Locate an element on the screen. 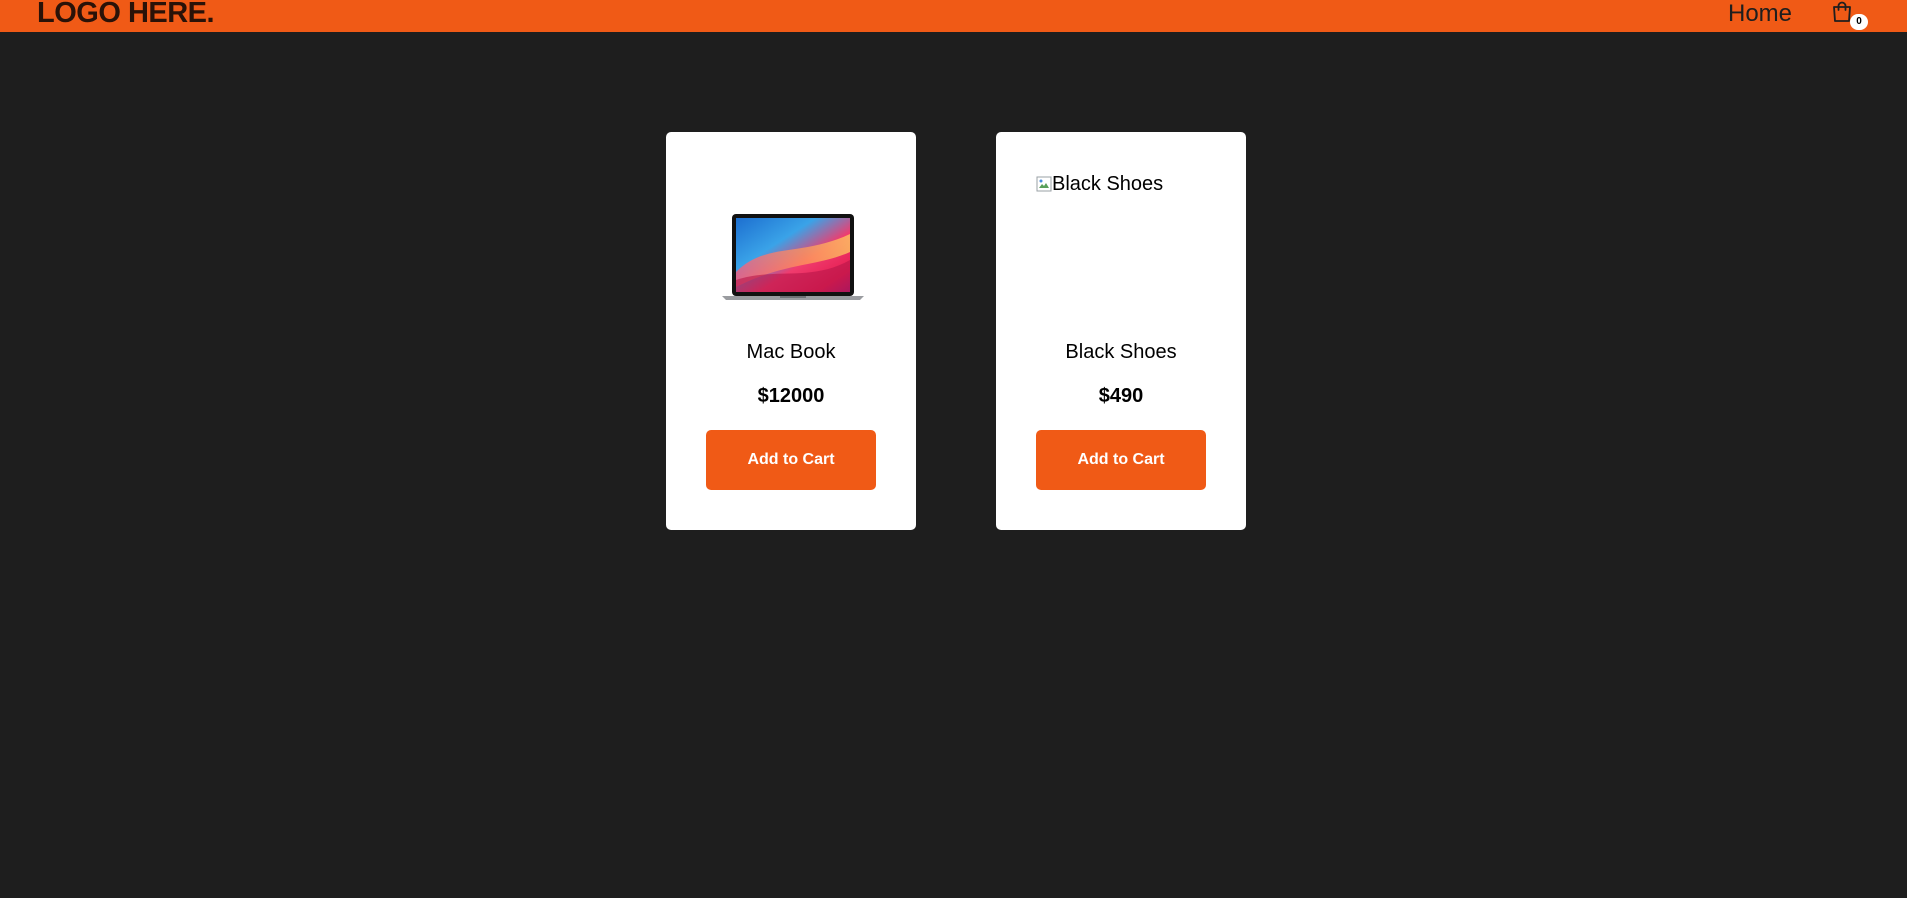 The height and width of the screenshot is (898, 1907). product-image is located at coordinates (791, 236).